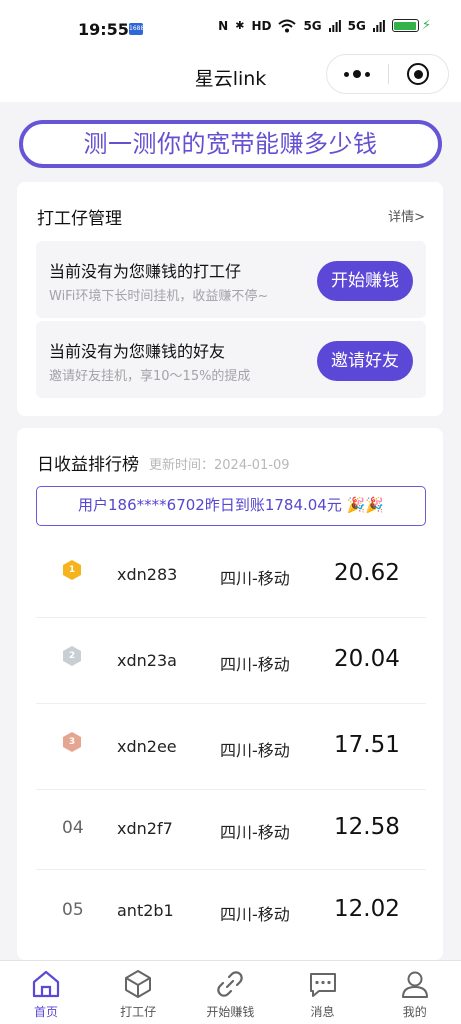 This screenshot has height=1024, width=461. Describe the element at coordinates (322, 985) in the screenshot. I see `message-icon` at that location.